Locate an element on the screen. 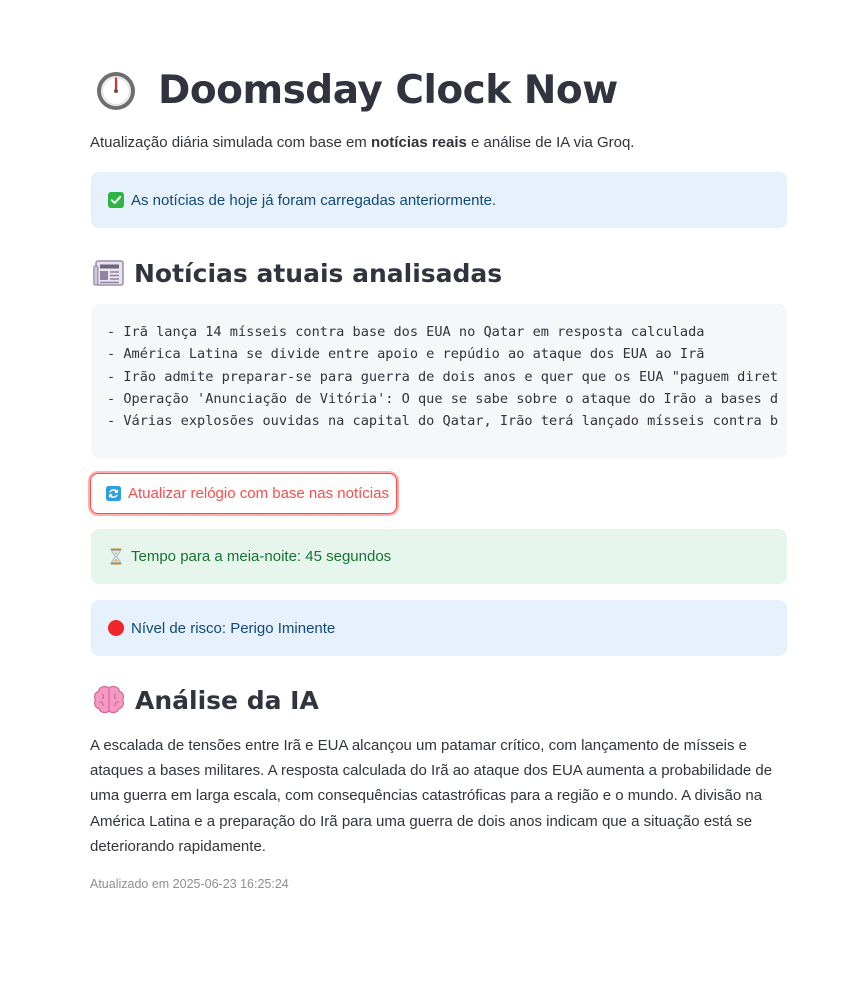 The image size is (862, 986). title-row: Doomsday Clock Now is located at coordinates (357, 90).